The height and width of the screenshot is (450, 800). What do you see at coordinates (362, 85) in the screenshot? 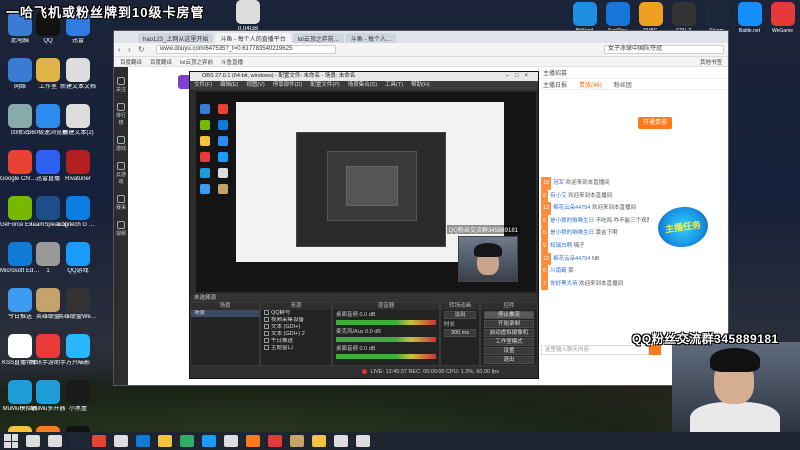
I see `obs-menu-item: 场景集合(S)` at bounding box center [362, 85].